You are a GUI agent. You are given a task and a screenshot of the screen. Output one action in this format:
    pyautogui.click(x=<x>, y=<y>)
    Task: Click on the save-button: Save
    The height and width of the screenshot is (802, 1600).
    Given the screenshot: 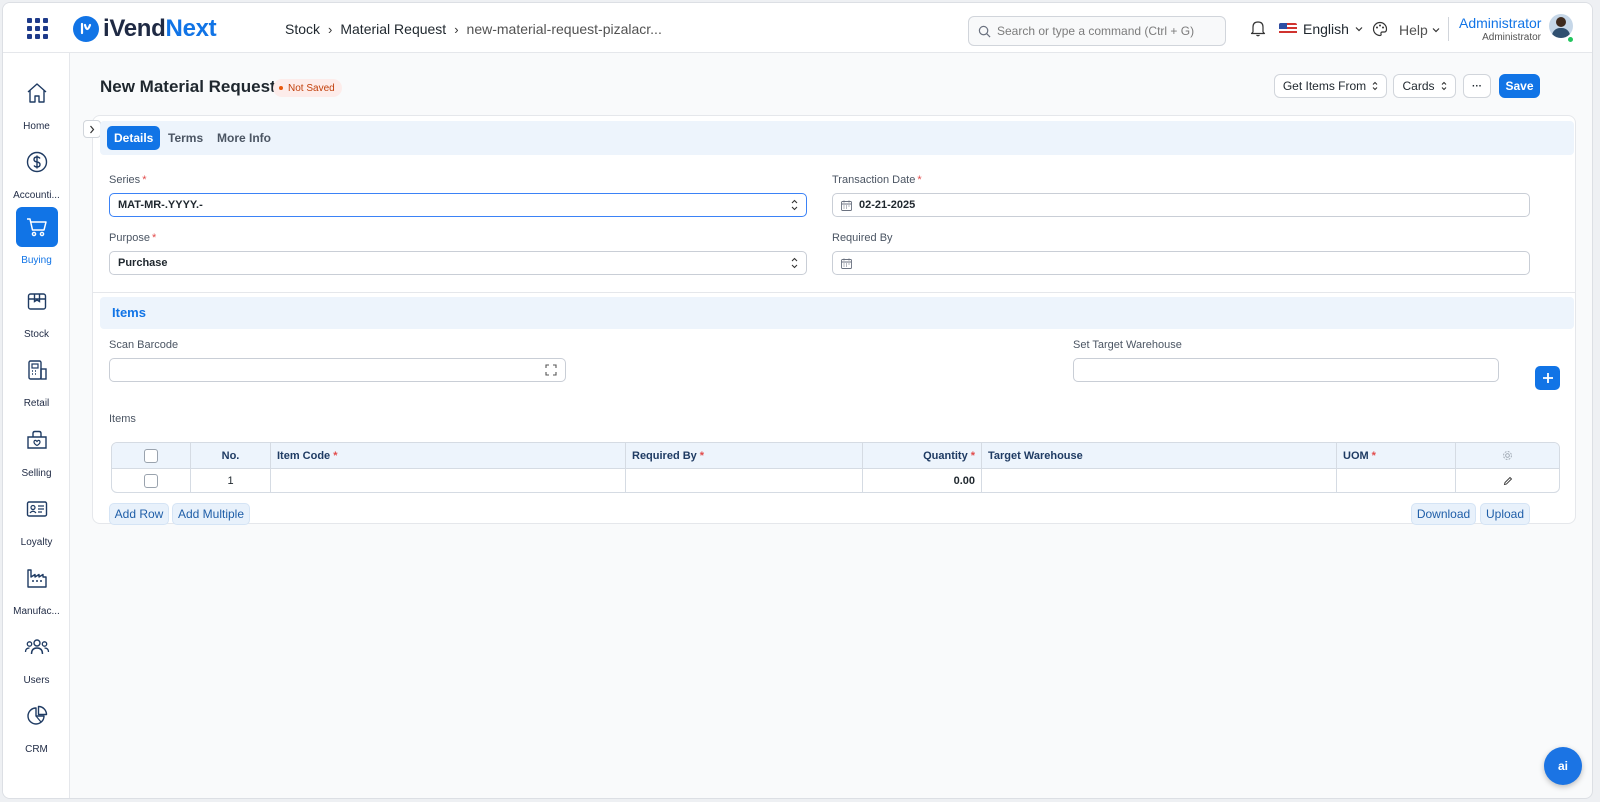 What is the action you would take?
    pyautogui.click(x=1519, y=86)
    